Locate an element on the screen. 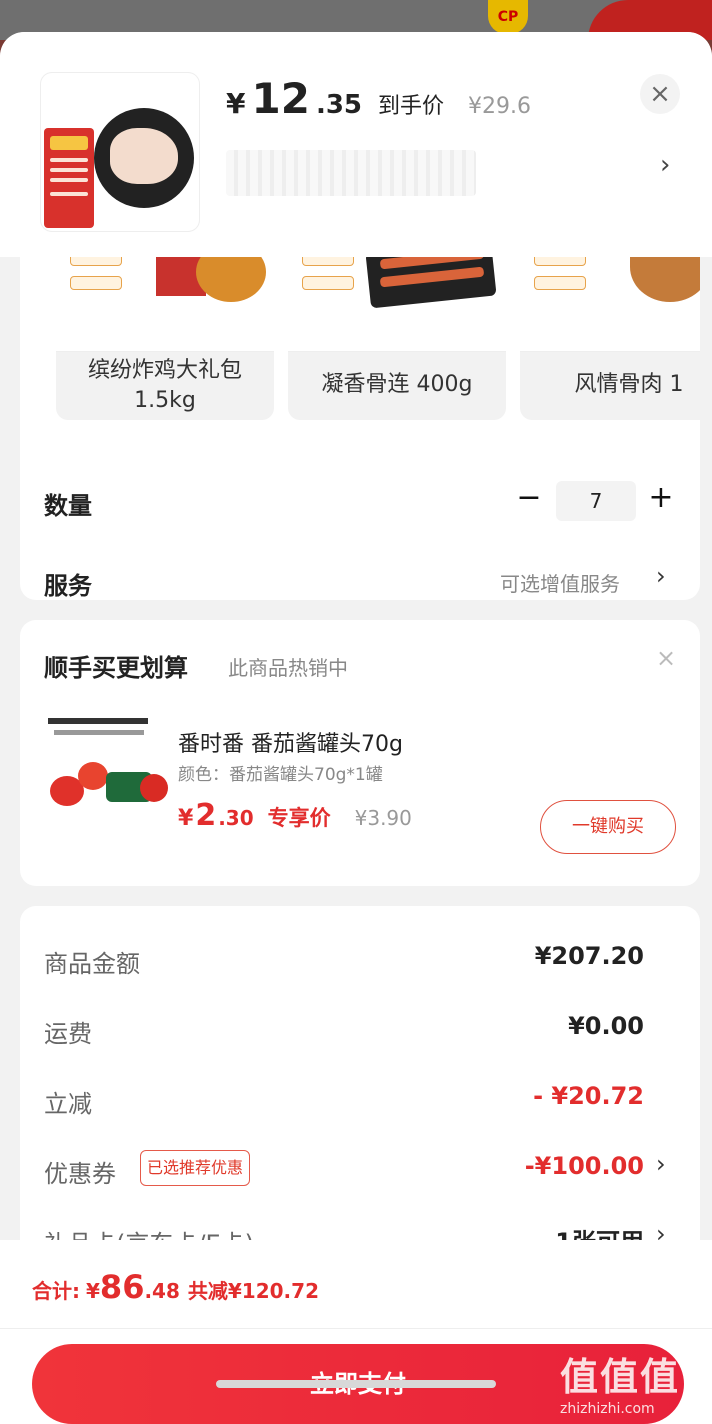 The height and width of the screenshot is (1424, 712). promo-banner-image is located at coordinates (69, 178).